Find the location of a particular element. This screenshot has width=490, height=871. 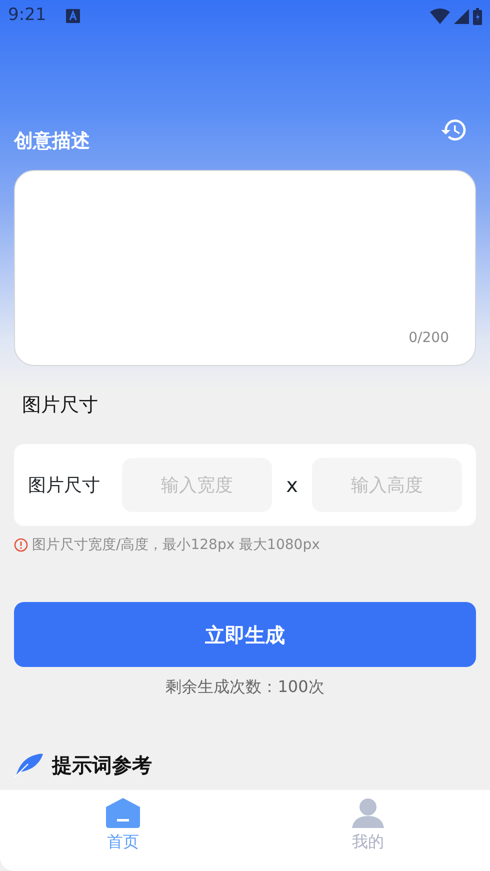

signal-icon is located at coordinates (461, 16).